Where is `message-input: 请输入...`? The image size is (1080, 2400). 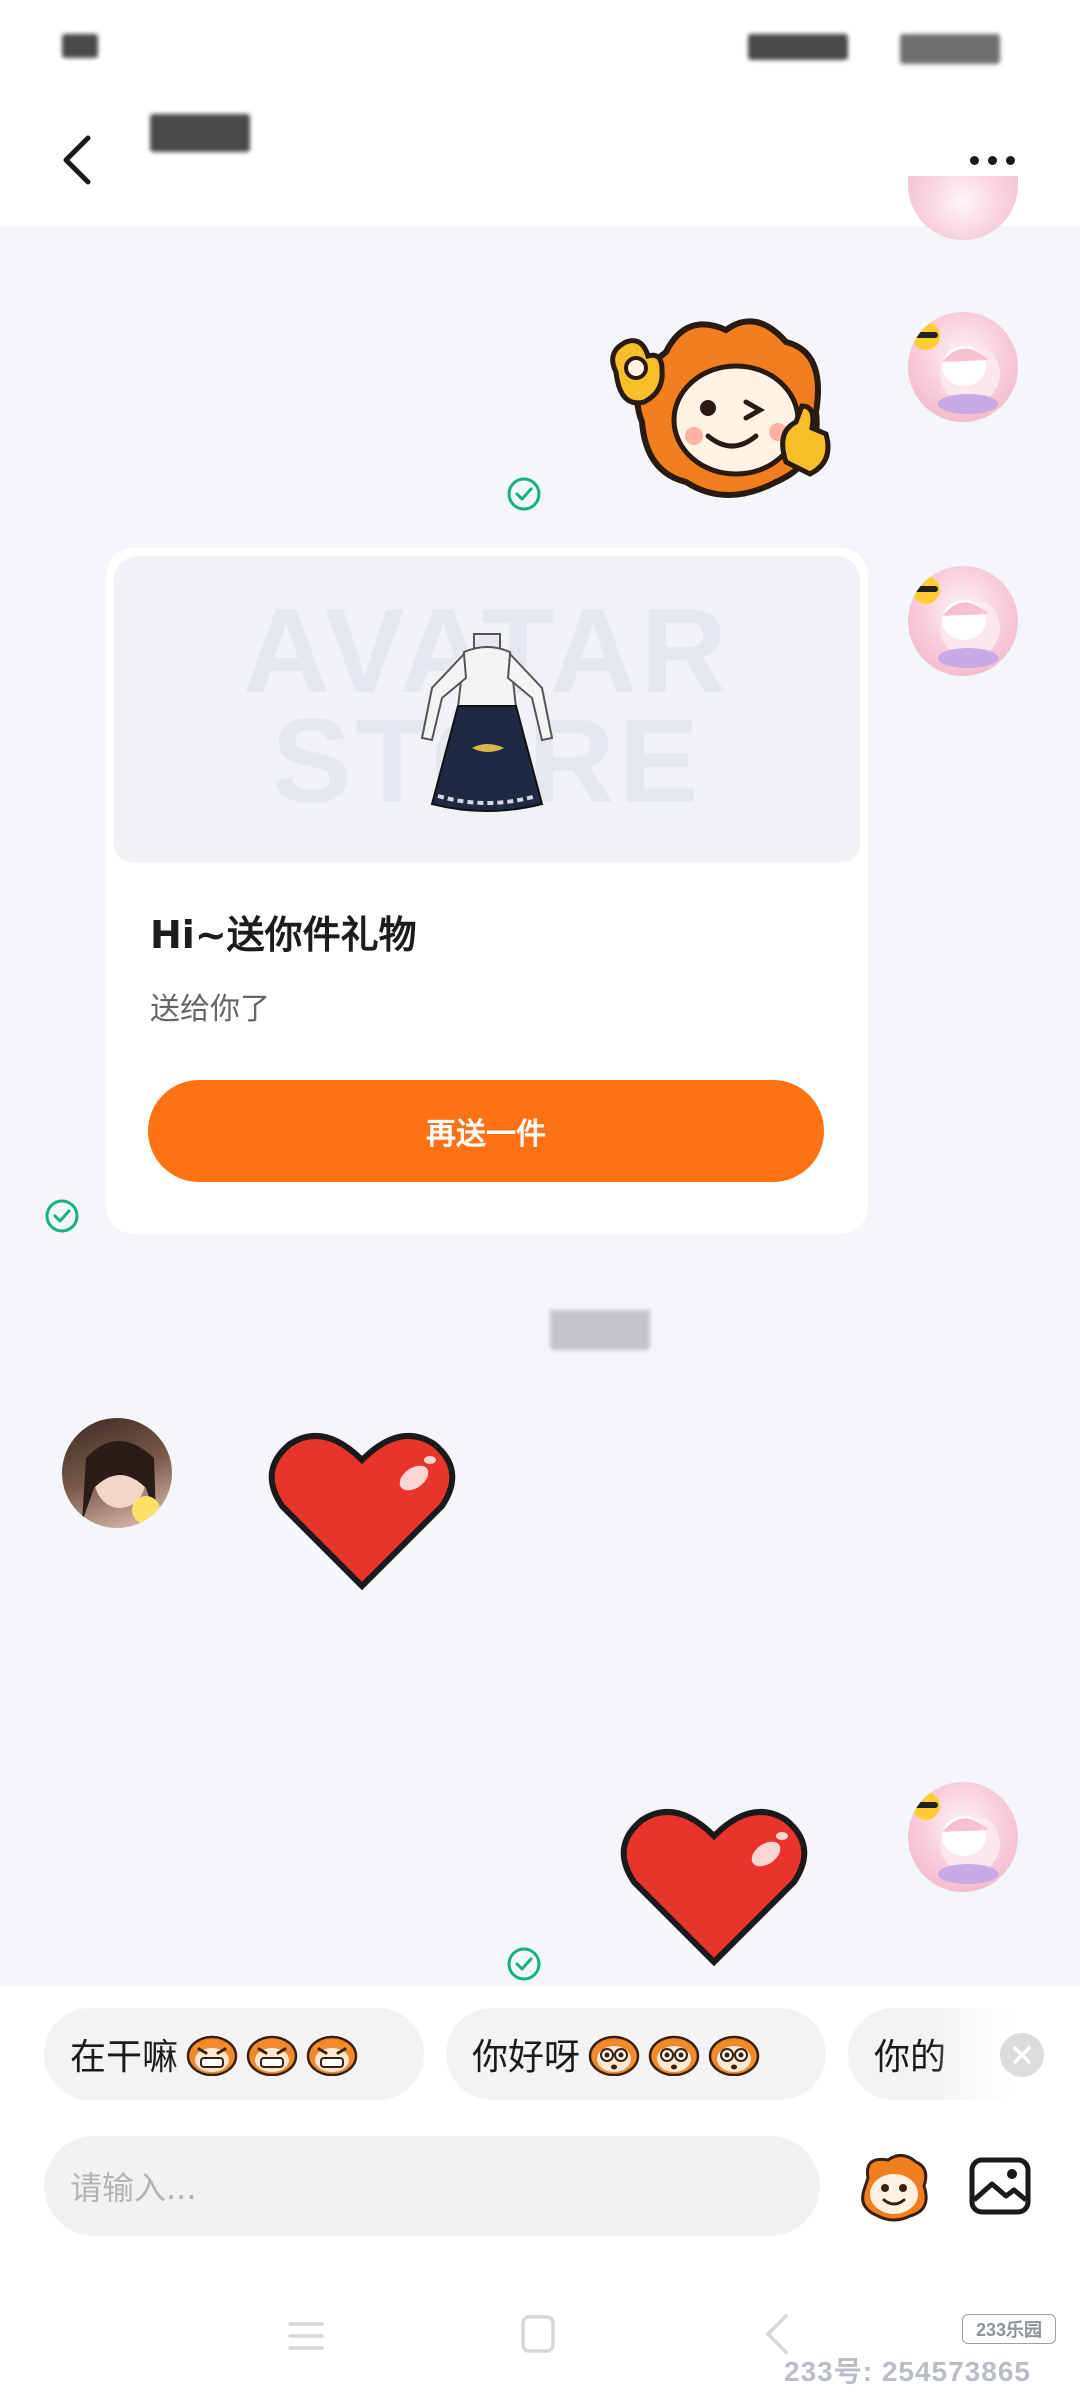 message-input: 请输入... is located at coordinates (432, 2186).